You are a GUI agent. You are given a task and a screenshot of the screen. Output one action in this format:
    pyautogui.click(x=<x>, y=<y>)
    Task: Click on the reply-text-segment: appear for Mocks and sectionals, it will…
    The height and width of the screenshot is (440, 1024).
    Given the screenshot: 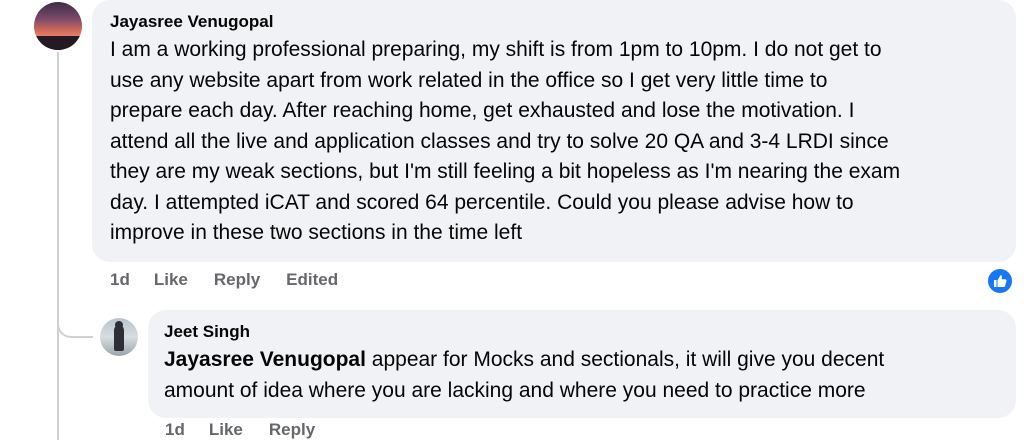 What is the action you would take?
    pyautogui.click(x=625, y=359)
    